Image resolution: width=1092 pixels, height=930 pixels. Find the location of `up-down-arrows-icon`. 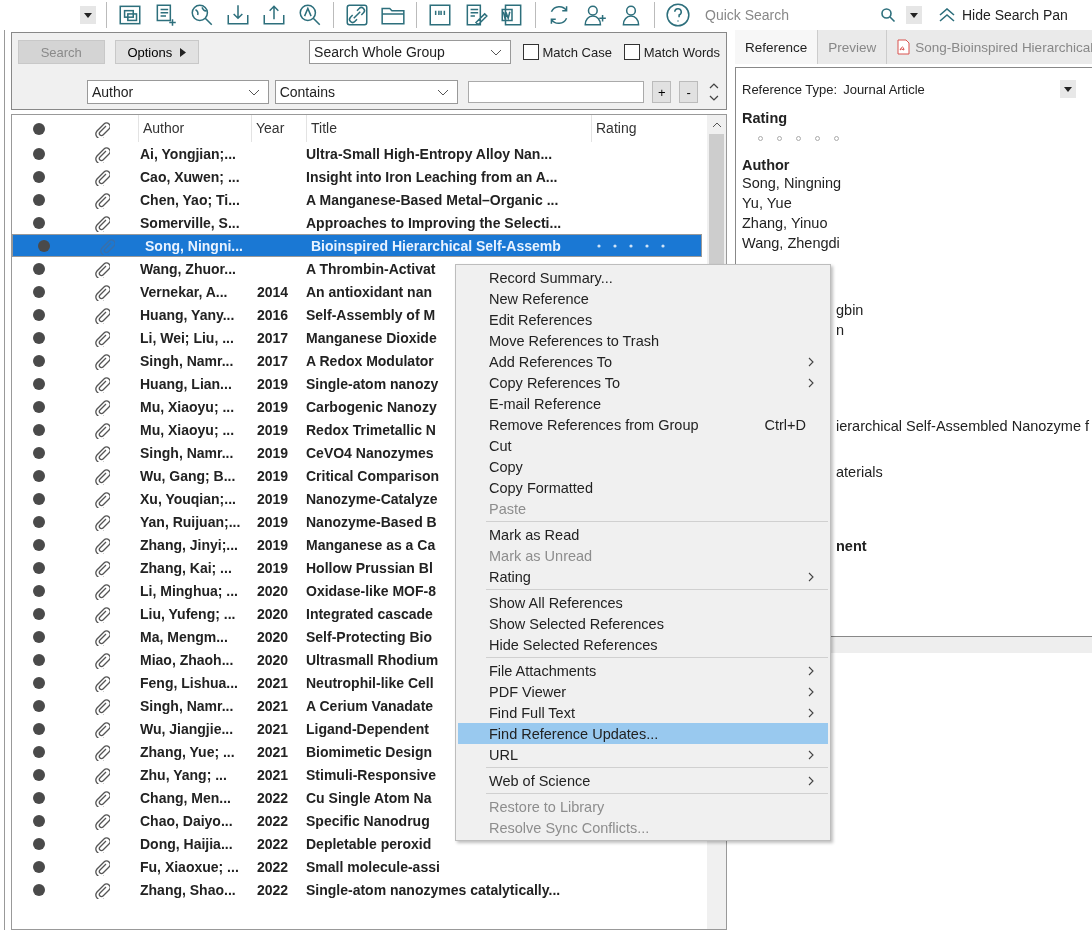

up-down-arrows-icon is located at coordinates (714, 92).